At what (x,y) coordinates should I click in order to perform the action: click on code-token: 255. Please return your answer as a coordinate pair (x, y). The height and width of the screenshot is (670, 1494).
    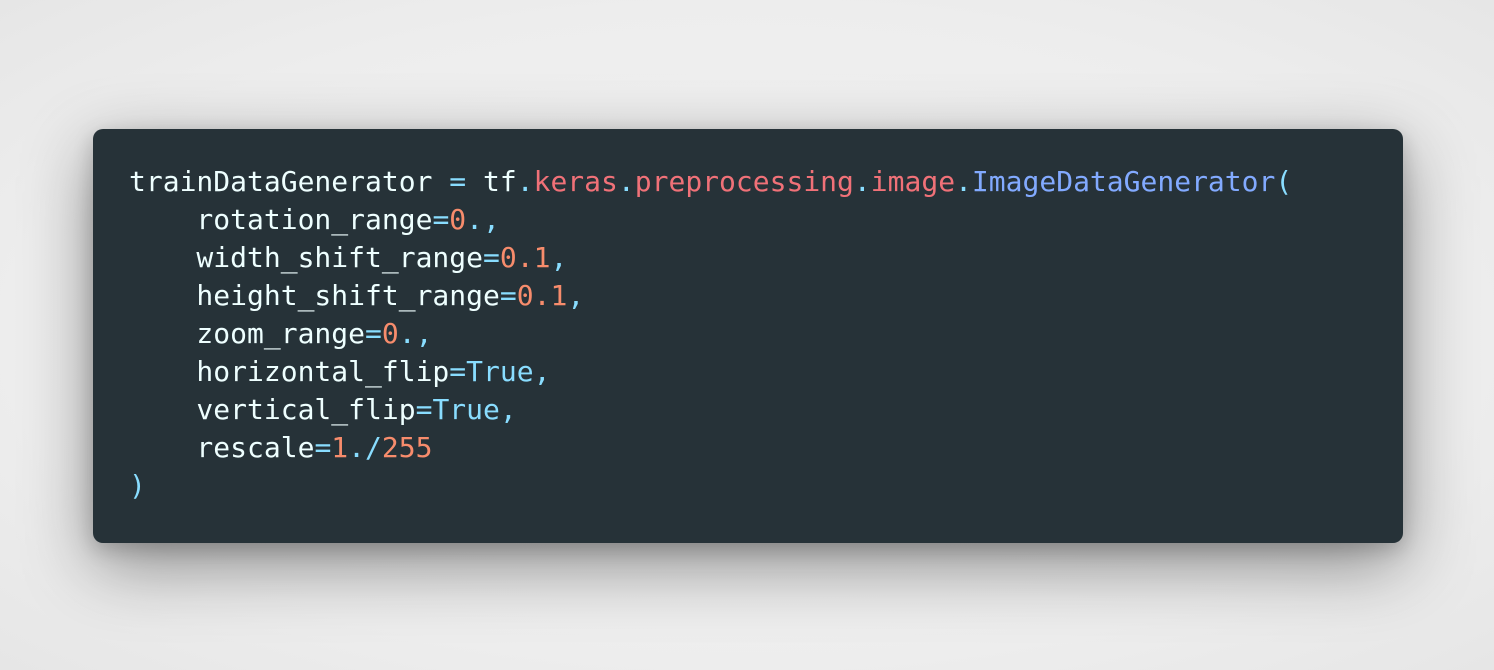
    Looking at the image, I should click on (407, 447).